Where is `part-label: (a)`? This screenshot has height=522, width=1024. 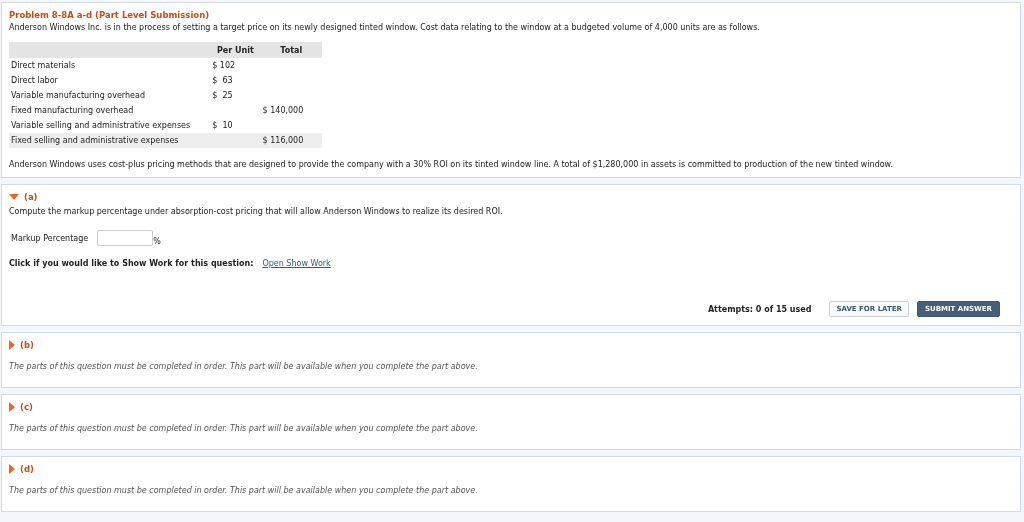
part-label: (a) is located at coordinates (31, 197).